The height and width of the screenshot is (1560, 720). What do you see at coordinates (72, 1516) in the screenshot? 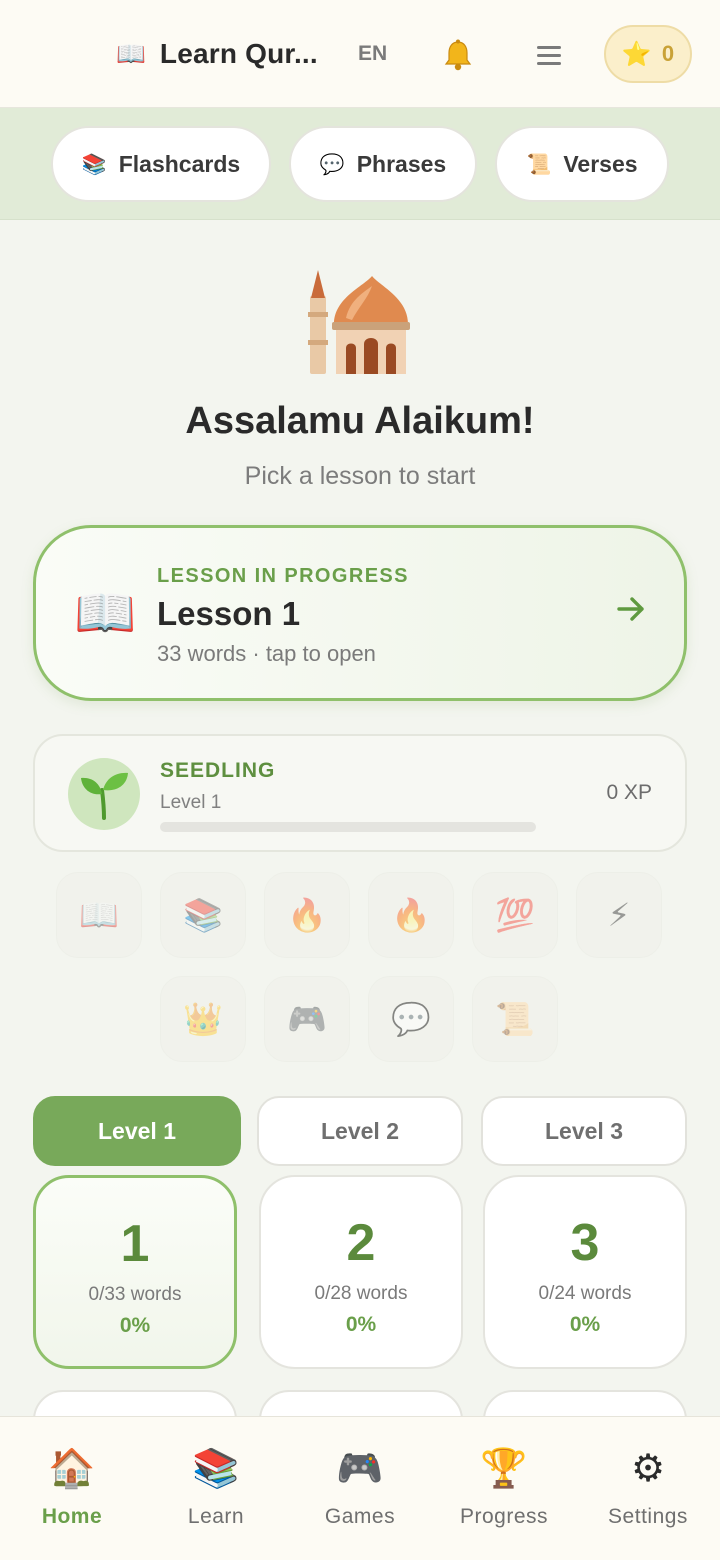
I see `nav-home-label: Home` at bounding box center [72, 1516].